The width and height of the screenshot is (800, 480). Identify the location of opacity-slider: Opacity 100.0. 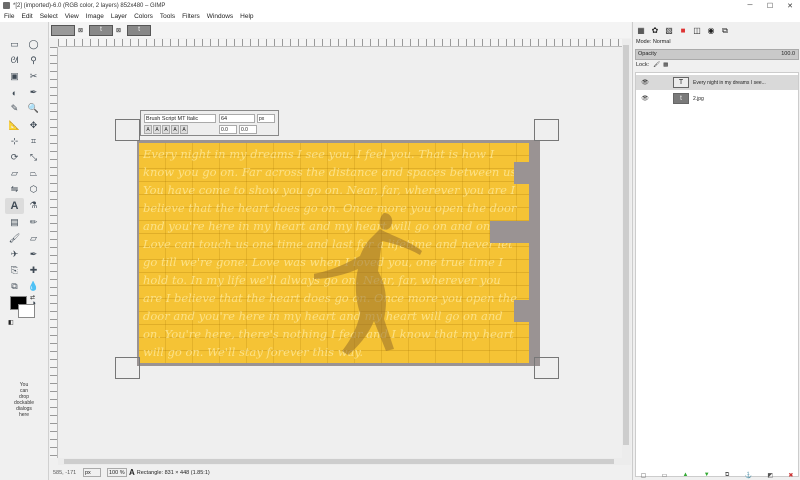
(717, 54).